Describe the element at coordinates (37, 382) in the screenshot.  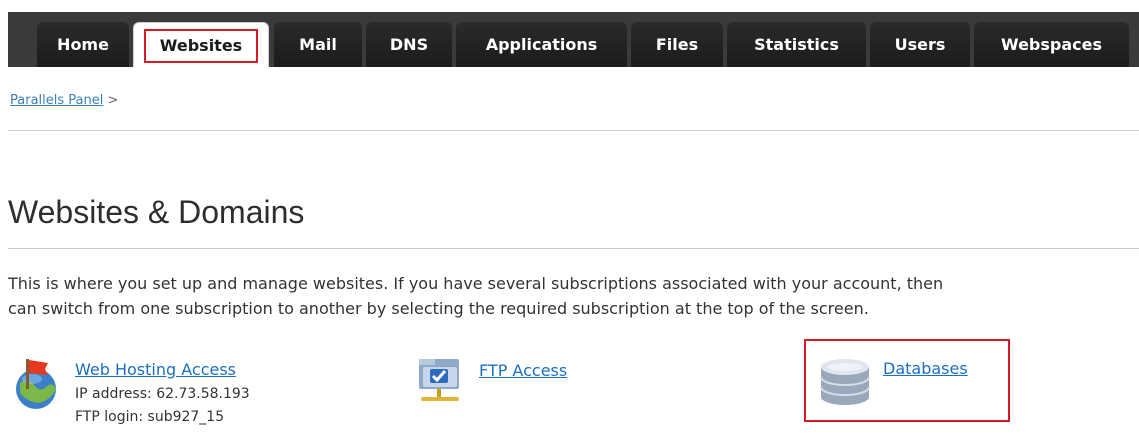
I see `globe-flag-icon` at that location.